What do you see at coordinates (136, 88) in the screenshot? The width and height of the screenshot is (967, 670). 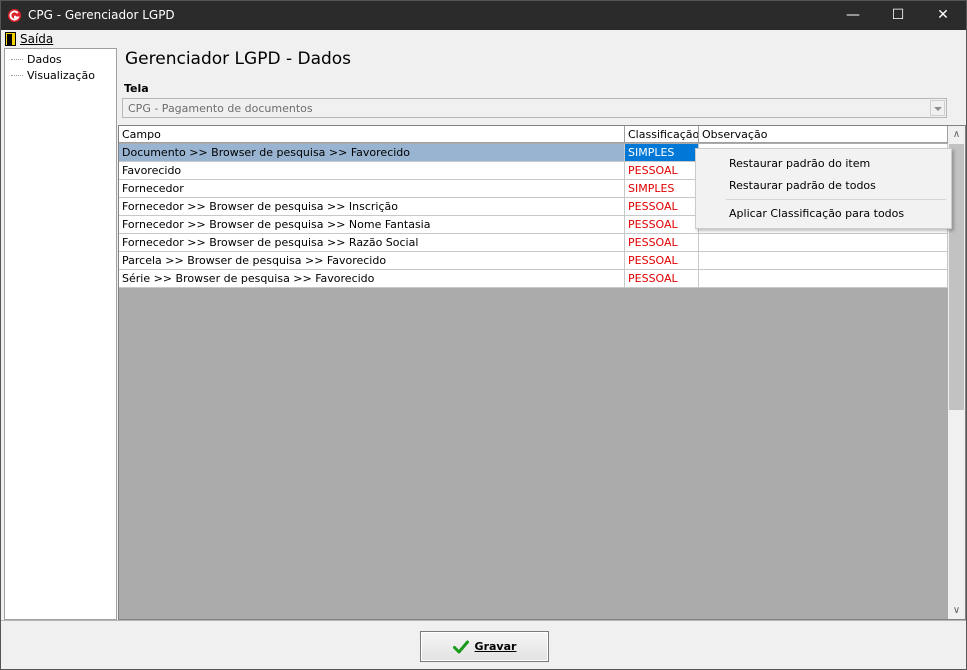 I see `tela-label: Tela` at bounding box center [136, 88].